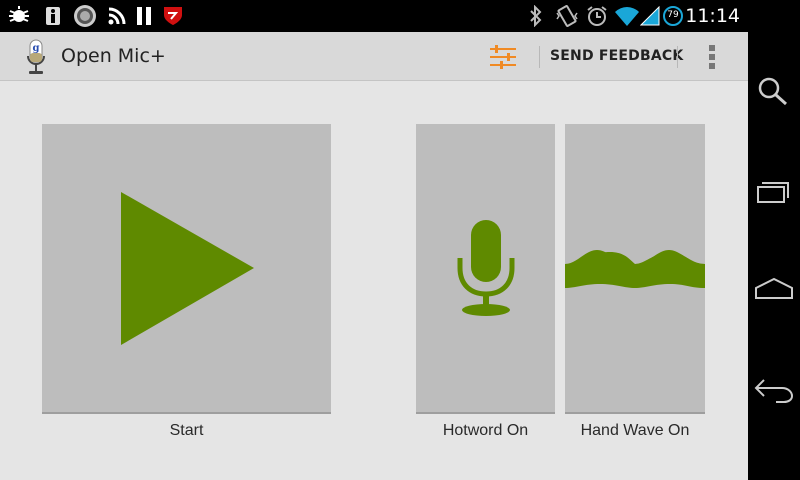  I want to click on battery-level: 79, so click(673, 15).